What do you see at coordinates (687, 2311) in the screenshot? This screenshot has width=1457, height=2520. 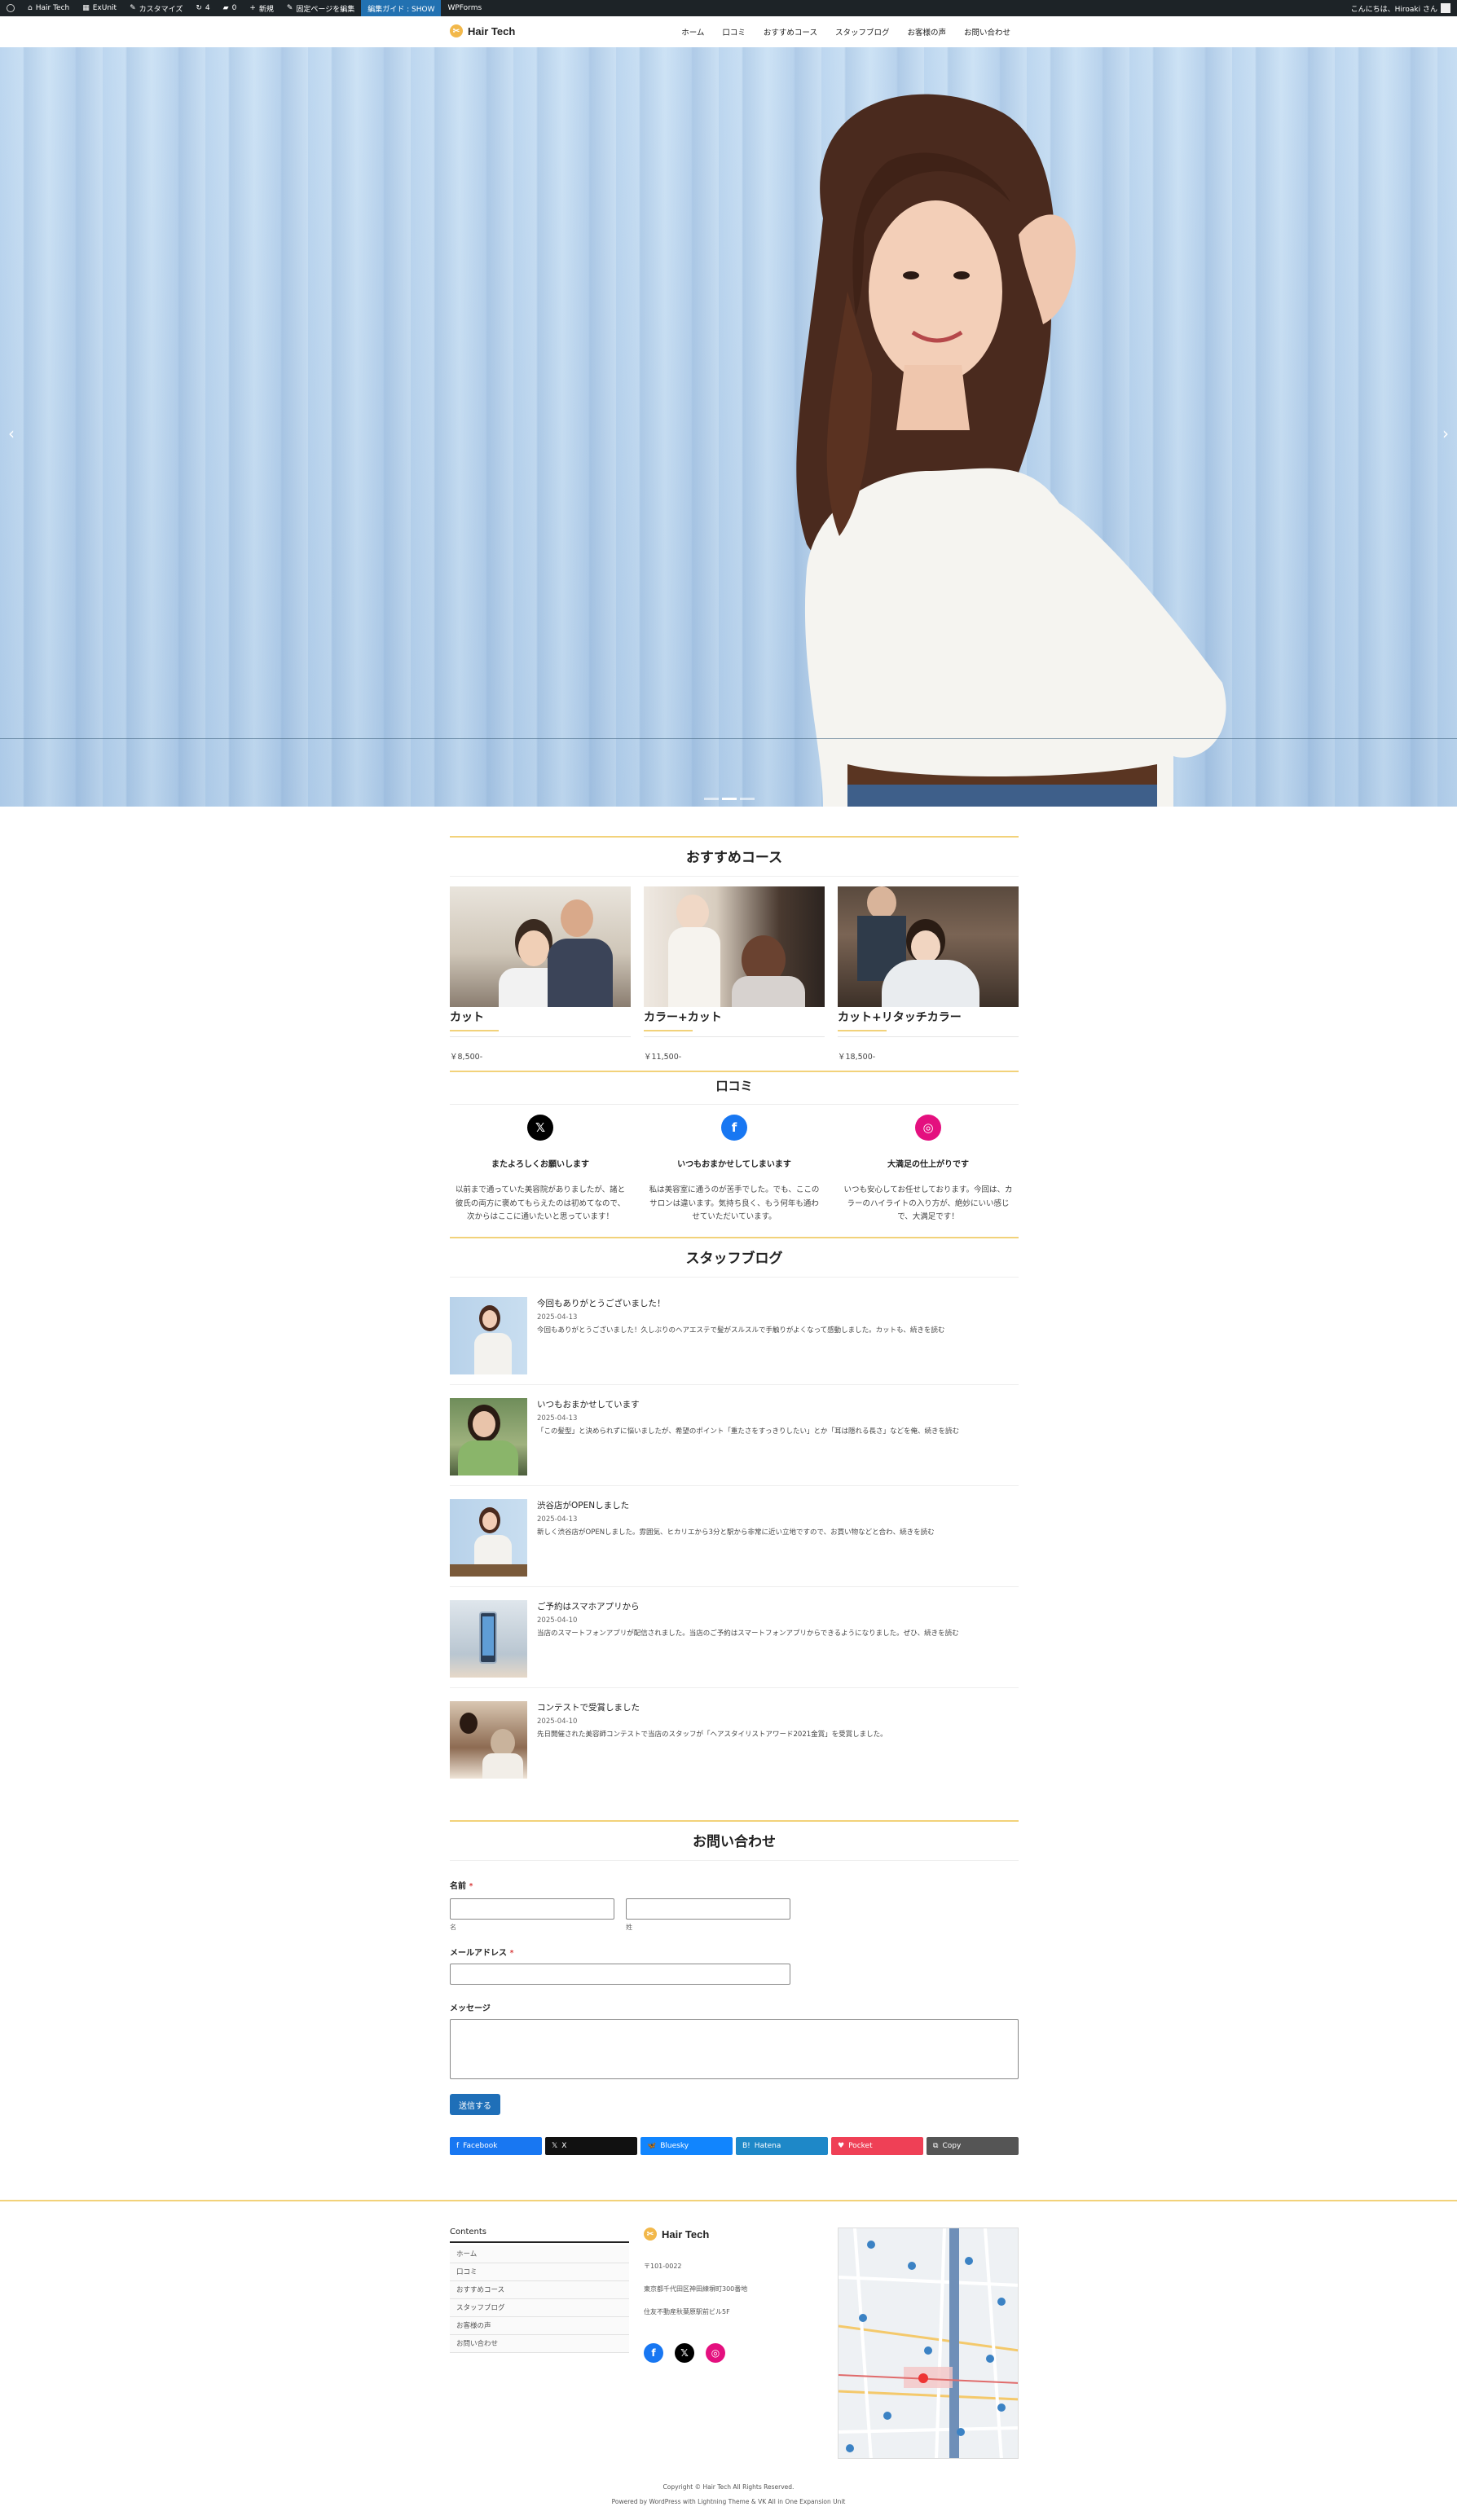 I see `footer-building: 住友不動産秋葉原駅前ビル5F` at bounding box center [687, 2311].